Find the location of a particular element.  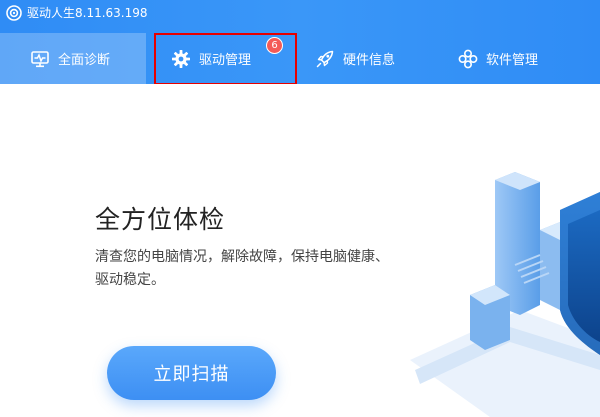

tab-label: 全面诊断 is located at coordinates (84, 60).